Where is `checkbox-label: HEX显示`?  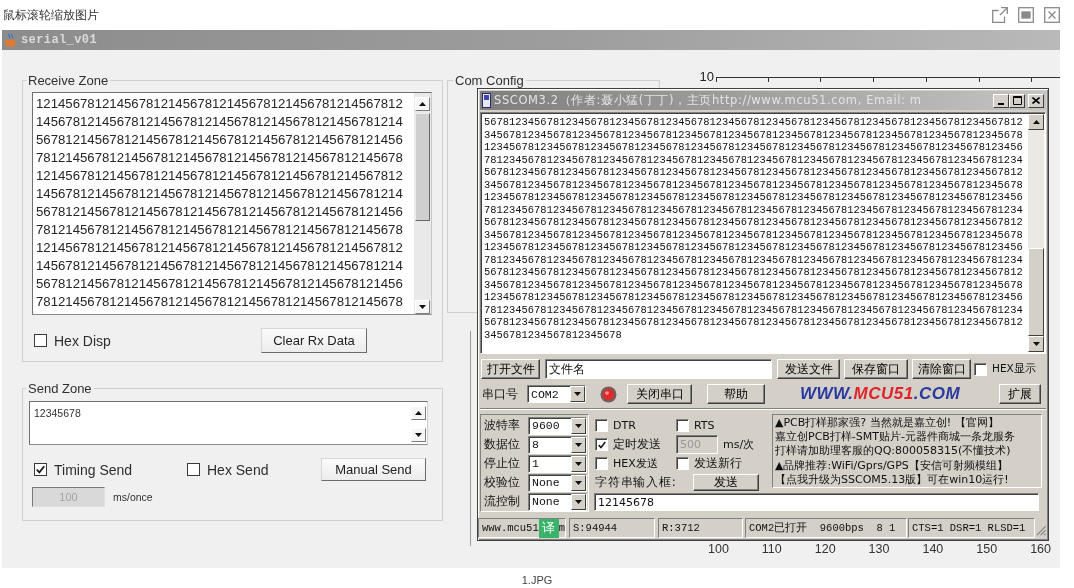 checkbox-label: HEX显示 is located at coordinates (1014, 369).